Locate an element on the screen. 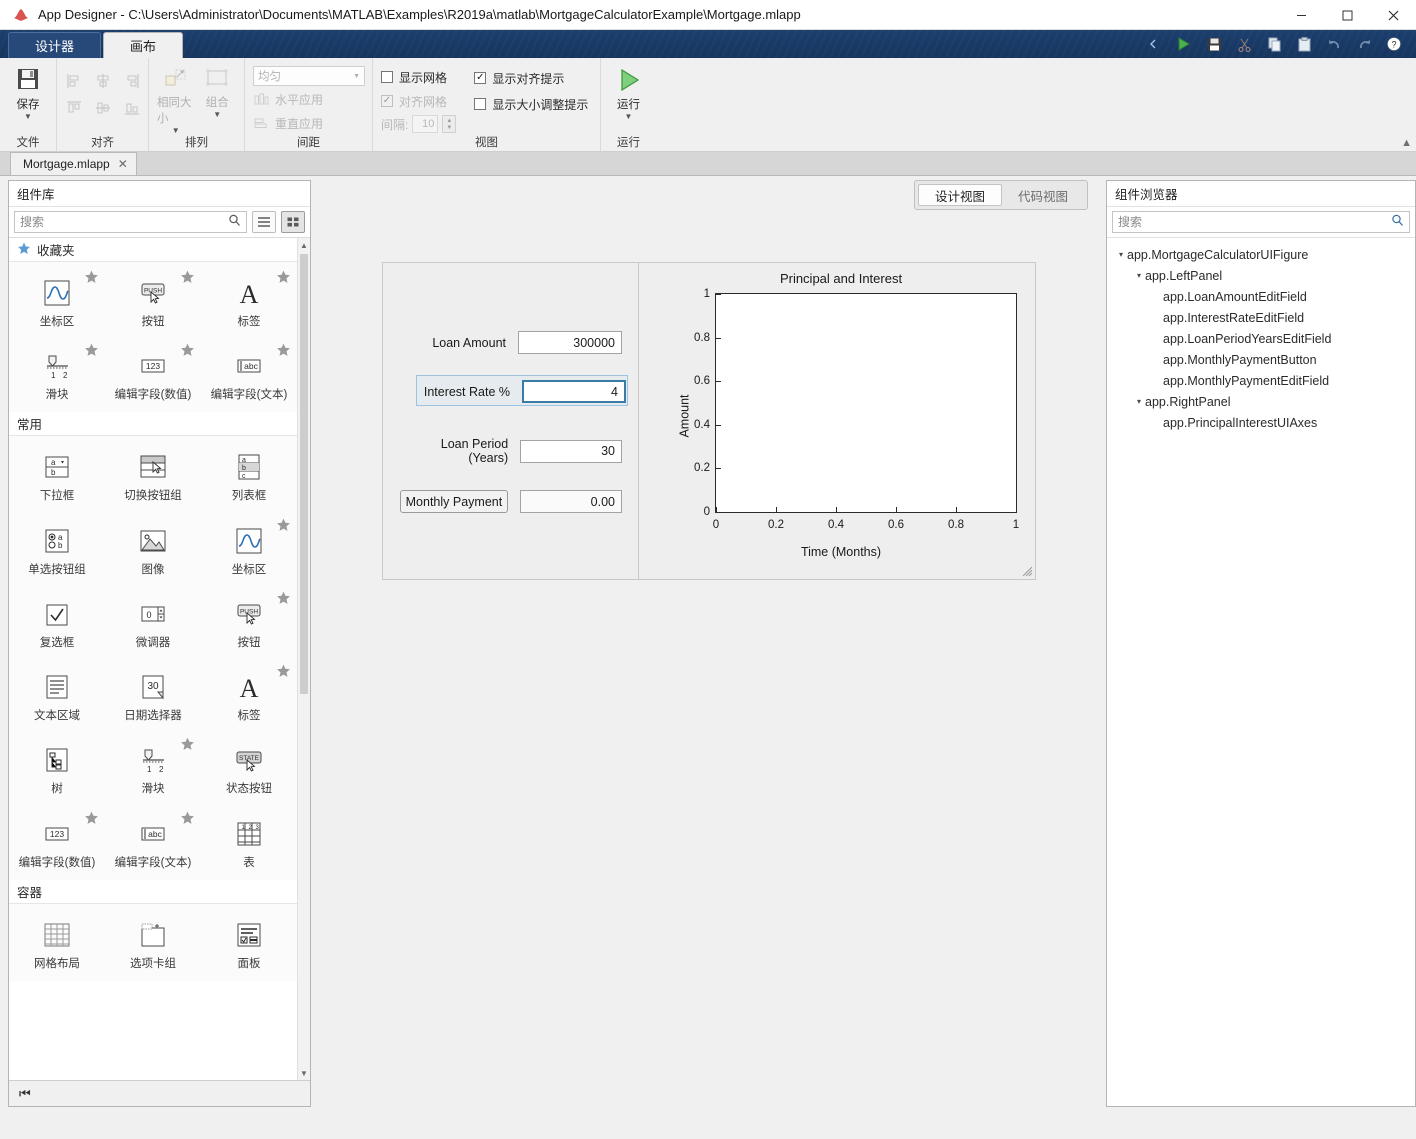  align-bottom-icon is located at coordinates (132, 108).